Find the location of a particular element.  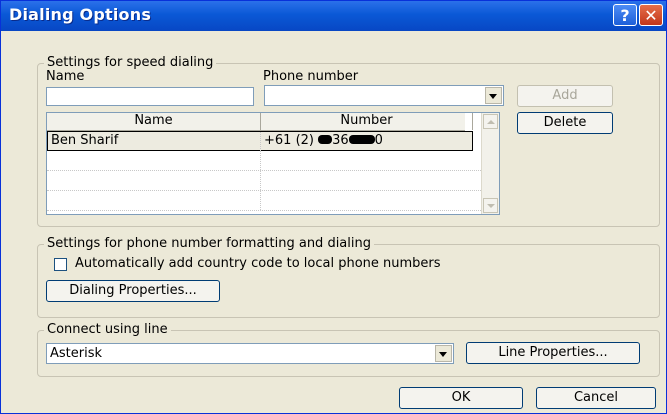

list-item-number: +61 (2) 36 0 is located at coordinates (366, 141).